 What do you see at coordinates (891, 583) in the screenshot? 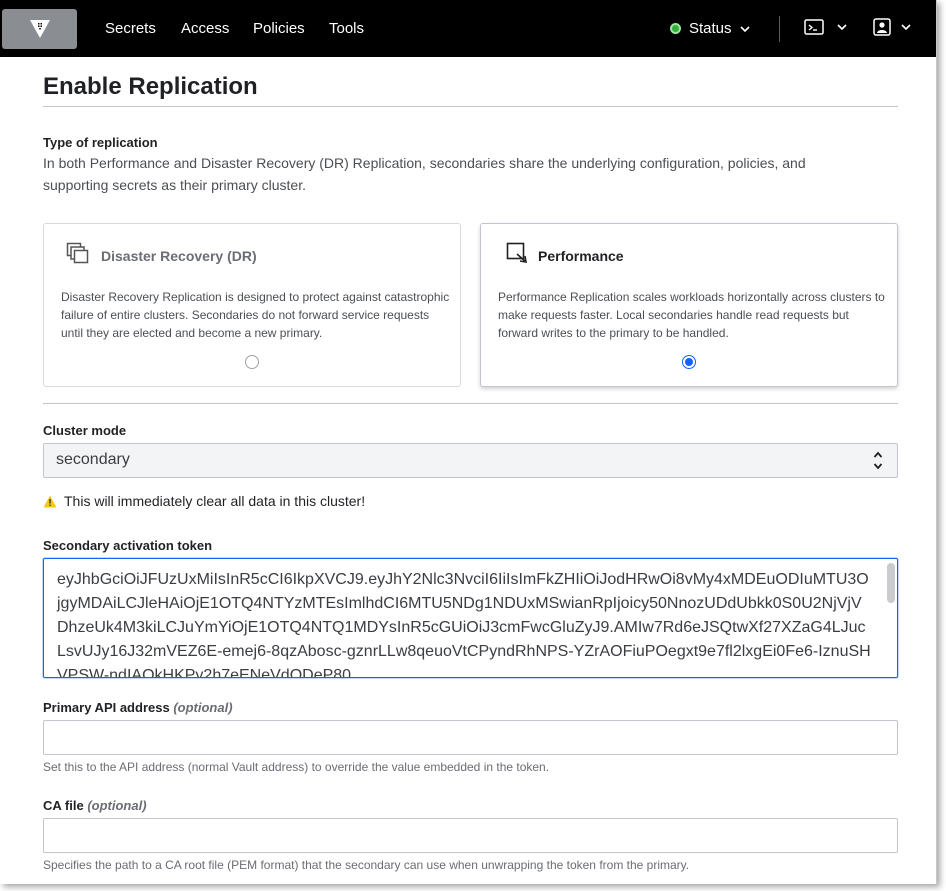
I see `textarea-scrollbar` at bounding box center [891, 583].